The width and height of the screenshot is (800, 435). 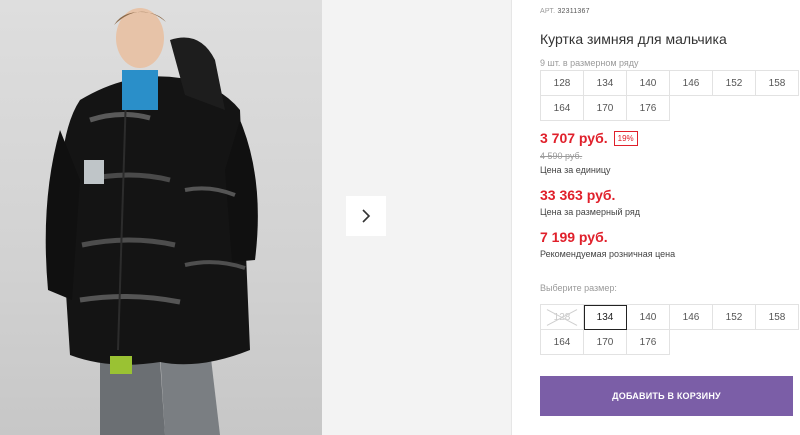 I want to click on size-selector: 128 134 140 146 152 158 164 170 176, so click(x=669, y=329).